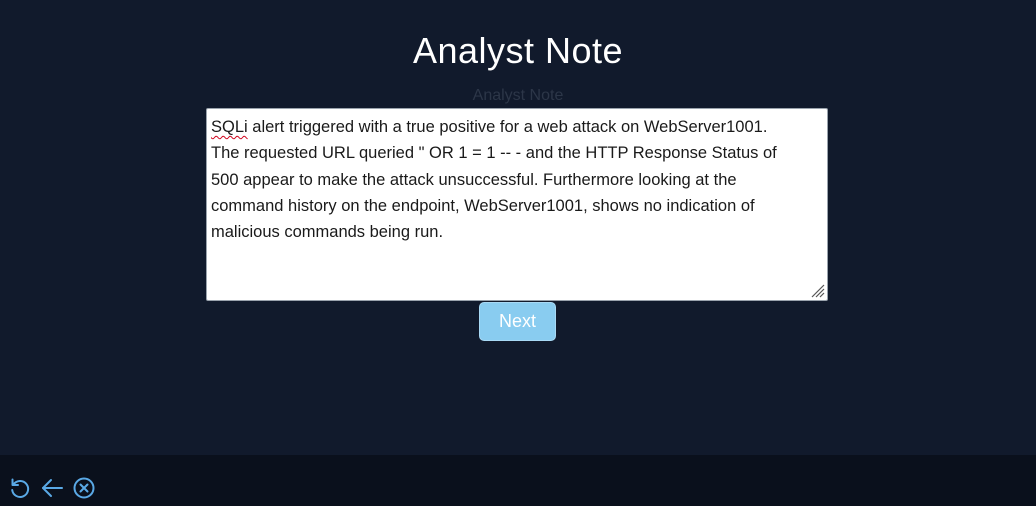 Image resolution: width=1036 pixels, height=506 pixels. I want to click on page-title: Analyst Note, so click(518, 50).